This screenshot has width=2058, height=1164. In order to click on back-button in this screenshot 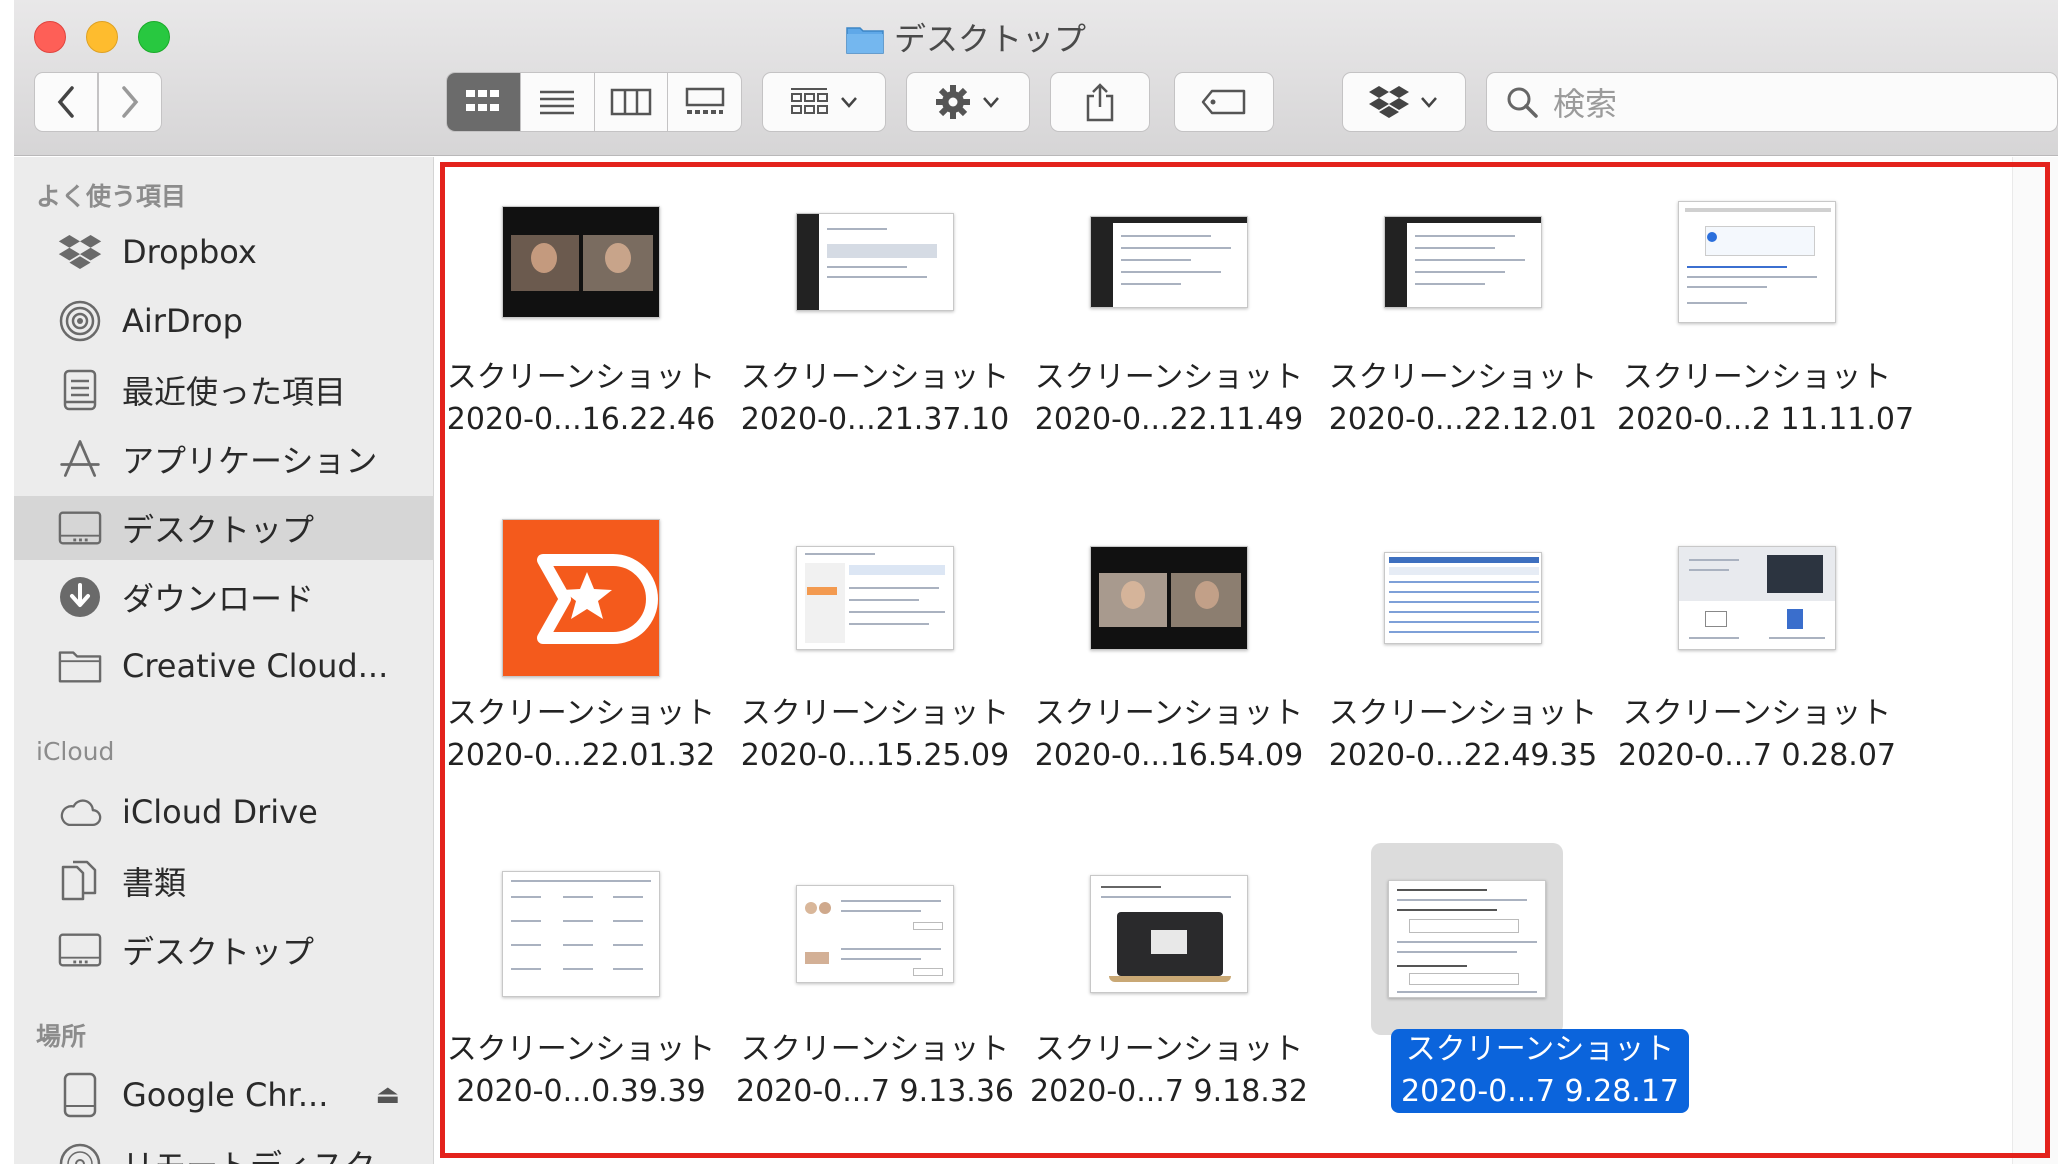, I will do `click(66, 102)`.